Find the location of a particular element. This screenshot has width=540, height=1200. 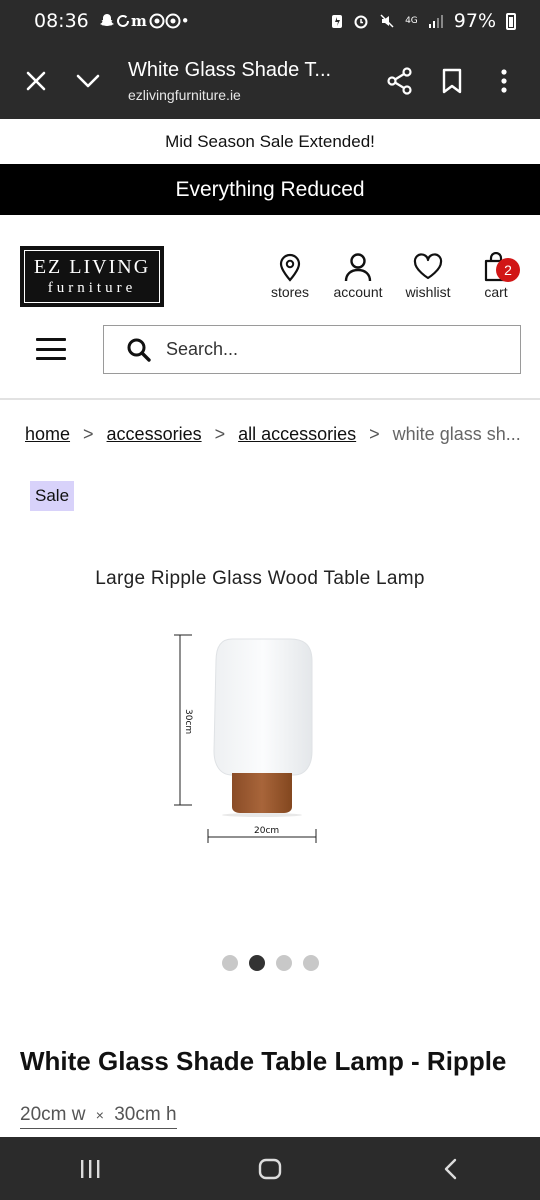

wishlist-link: wishlist is located at coordinates (428, 278).